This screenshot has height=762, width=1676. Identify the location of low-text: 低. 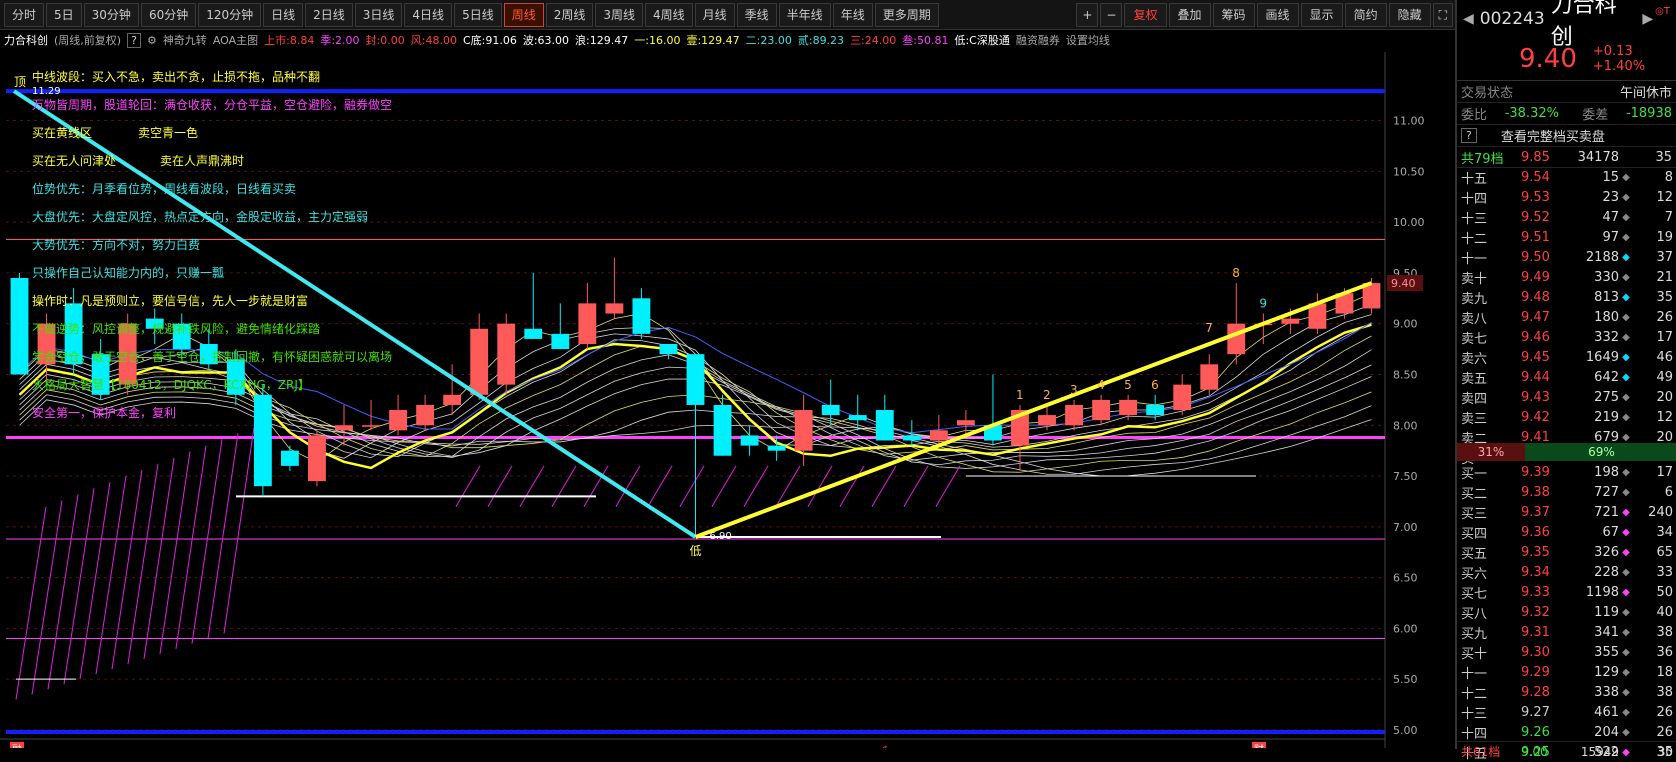
(696, 551).